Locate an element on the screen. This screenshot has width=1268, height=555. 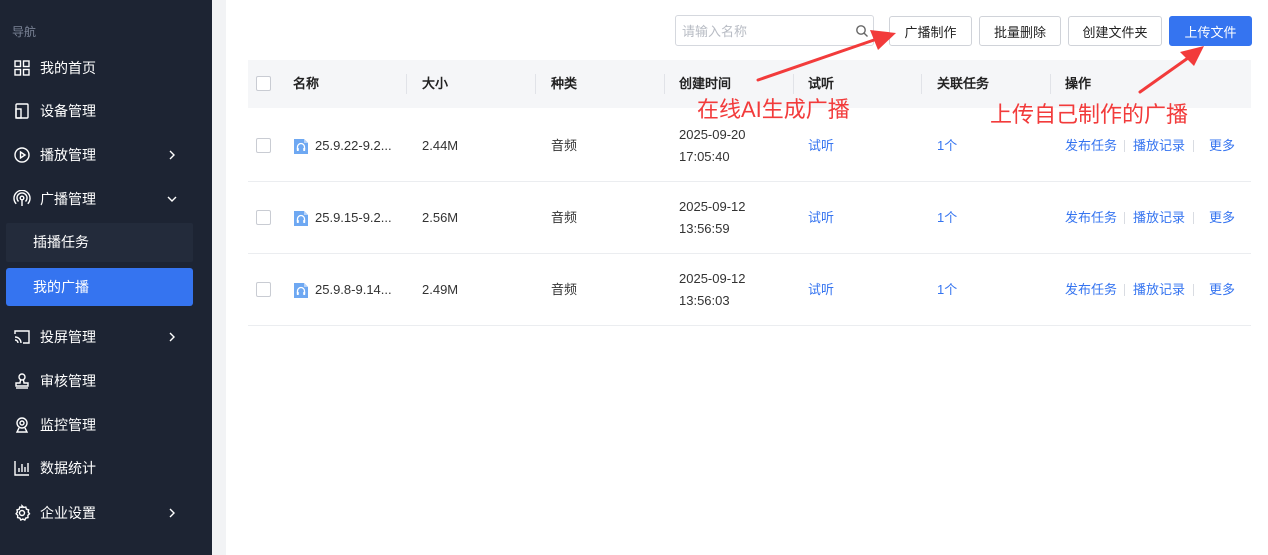
sidebar-item-label: 广播管理 is located at coordinates (68, 199).